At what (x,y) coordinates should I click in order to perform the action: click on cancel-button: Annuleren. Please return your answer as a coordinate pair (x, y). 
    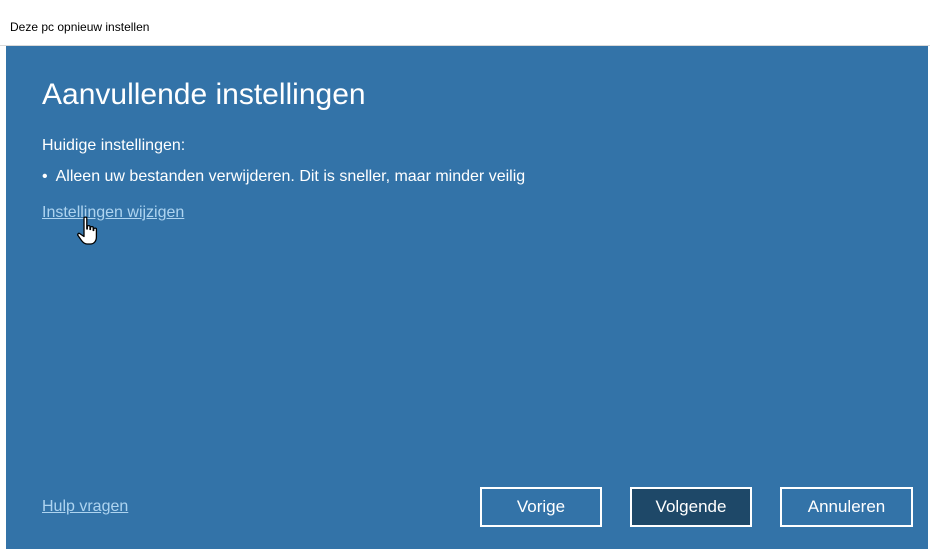
    Looking at the image, I should click on (846, 507).